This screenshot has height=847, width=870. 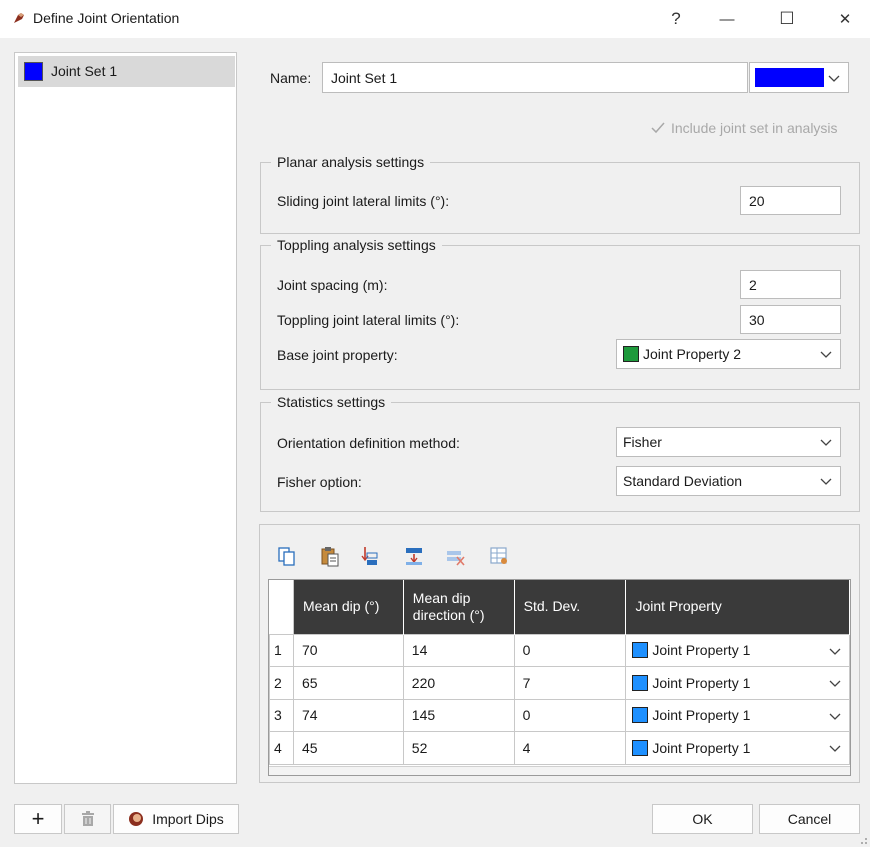 What do you see at coordinates (126, 71) in the screenshot?
I see `joint-set-item: Joint Set 1` at bounding box center [126, 71].